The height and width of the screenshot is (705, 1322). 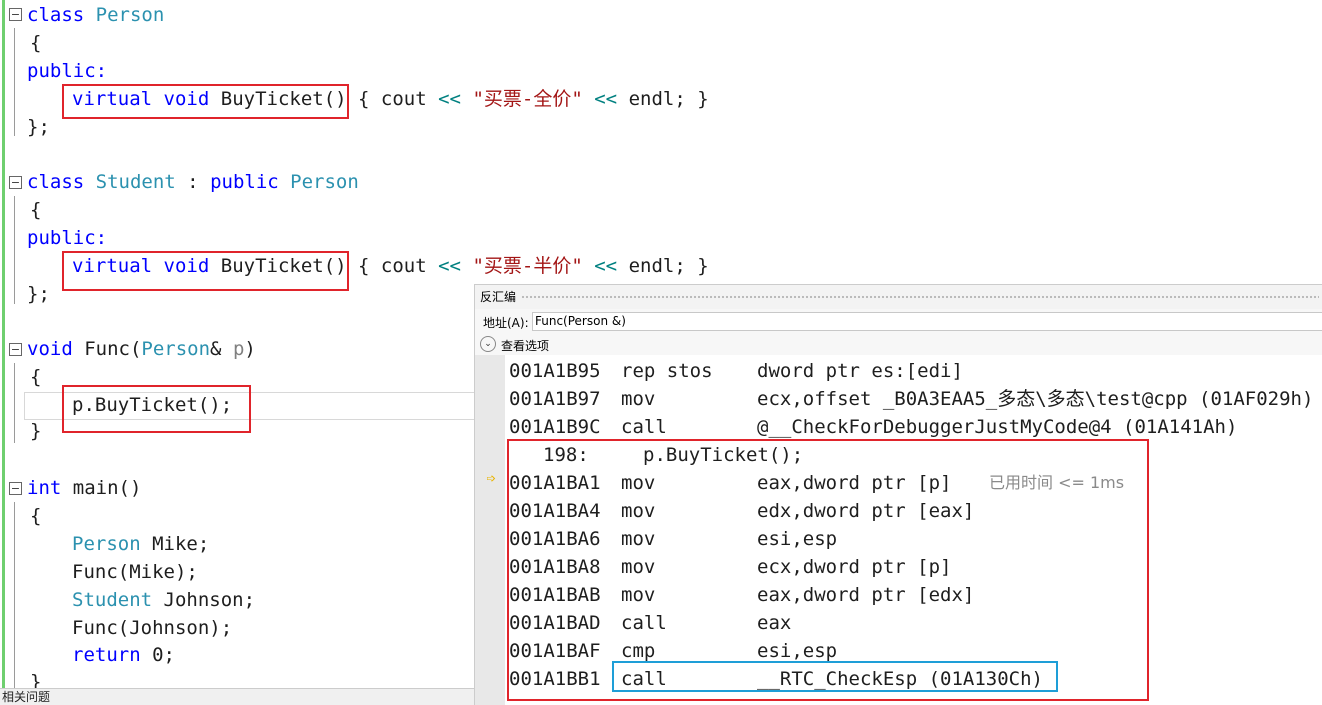 I want to click on collapse-student-icon: −, so click(x=15, y=182).